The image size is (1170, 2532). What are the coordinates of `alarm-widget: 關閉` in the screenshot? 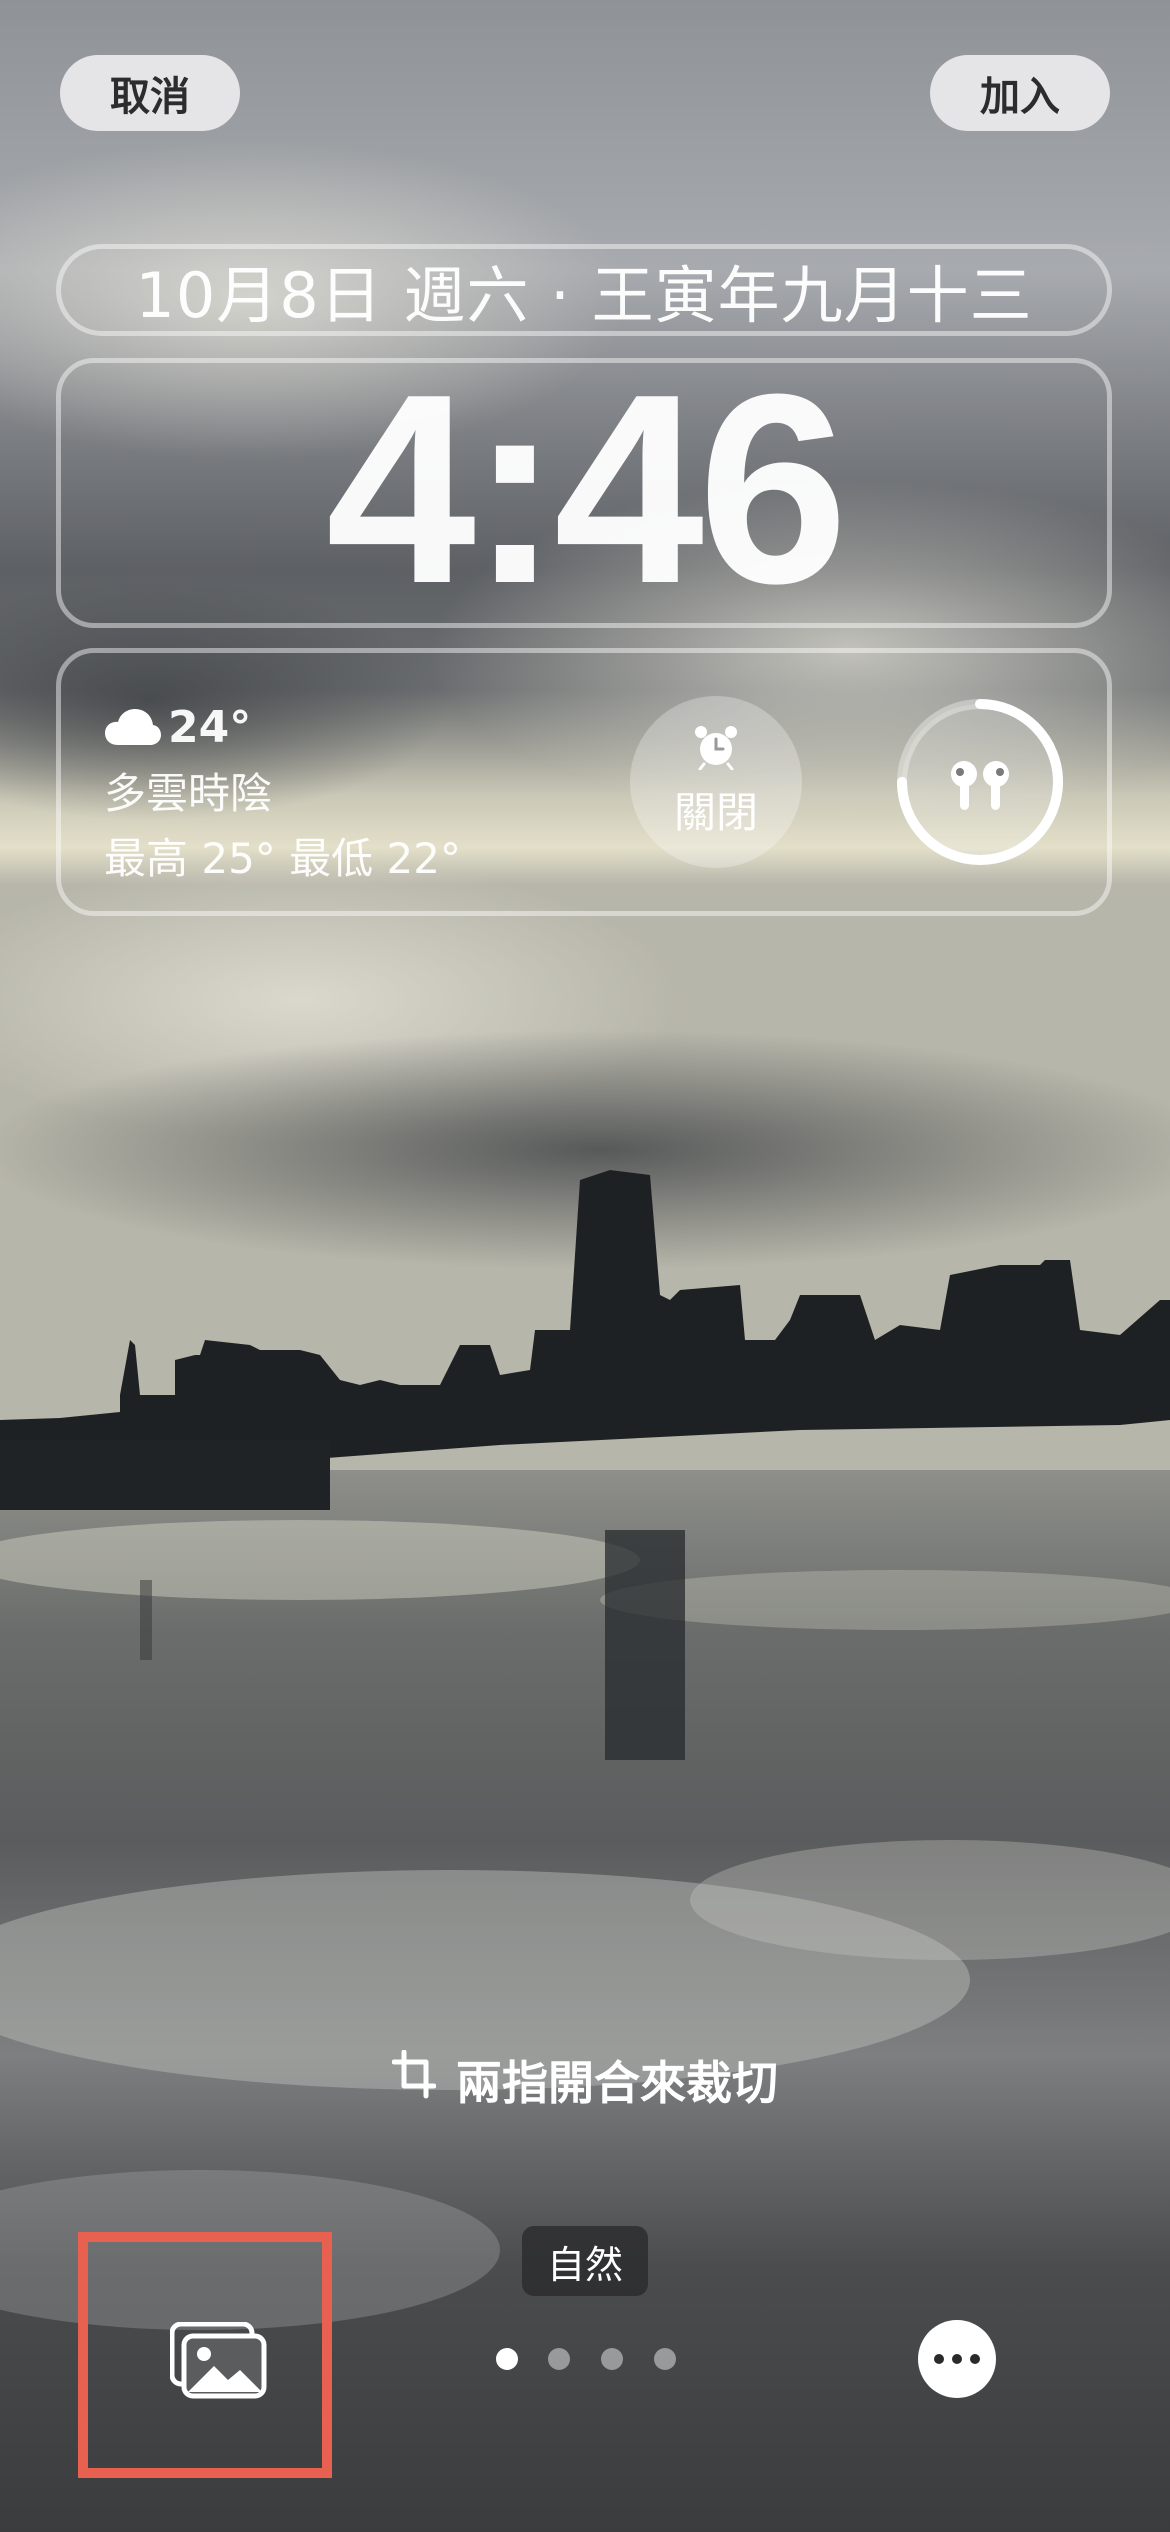 It's located at (716, 782).